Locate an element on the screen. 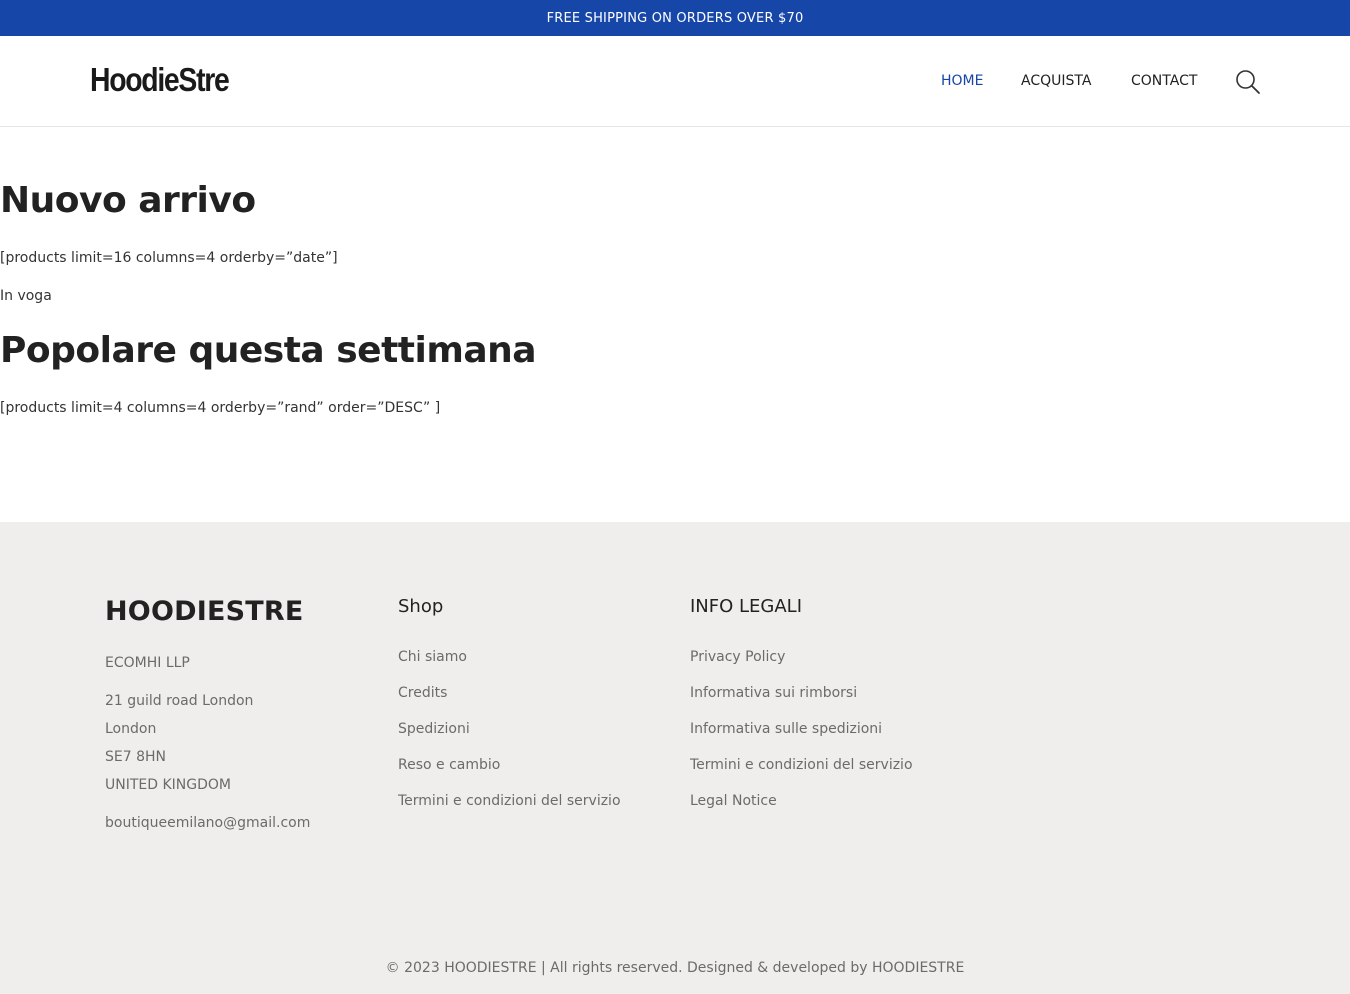 The width and height of the screenshot is (1350, 994). footer-shop-link: Reso e cambio is located at coordinates (449, 765).